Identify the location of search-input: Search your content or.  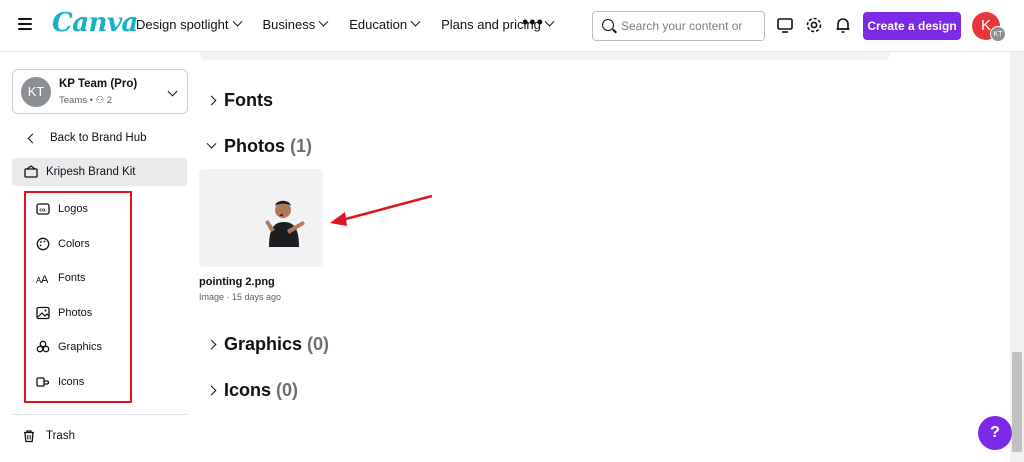
(678, 26).